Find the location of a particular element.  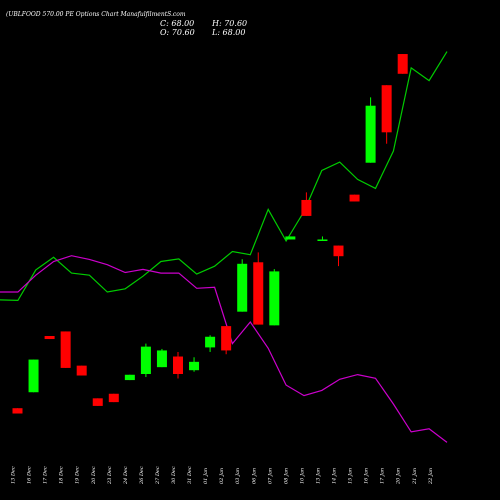

x-tick-label: 21 Jan is located at coordinates (415, 476).